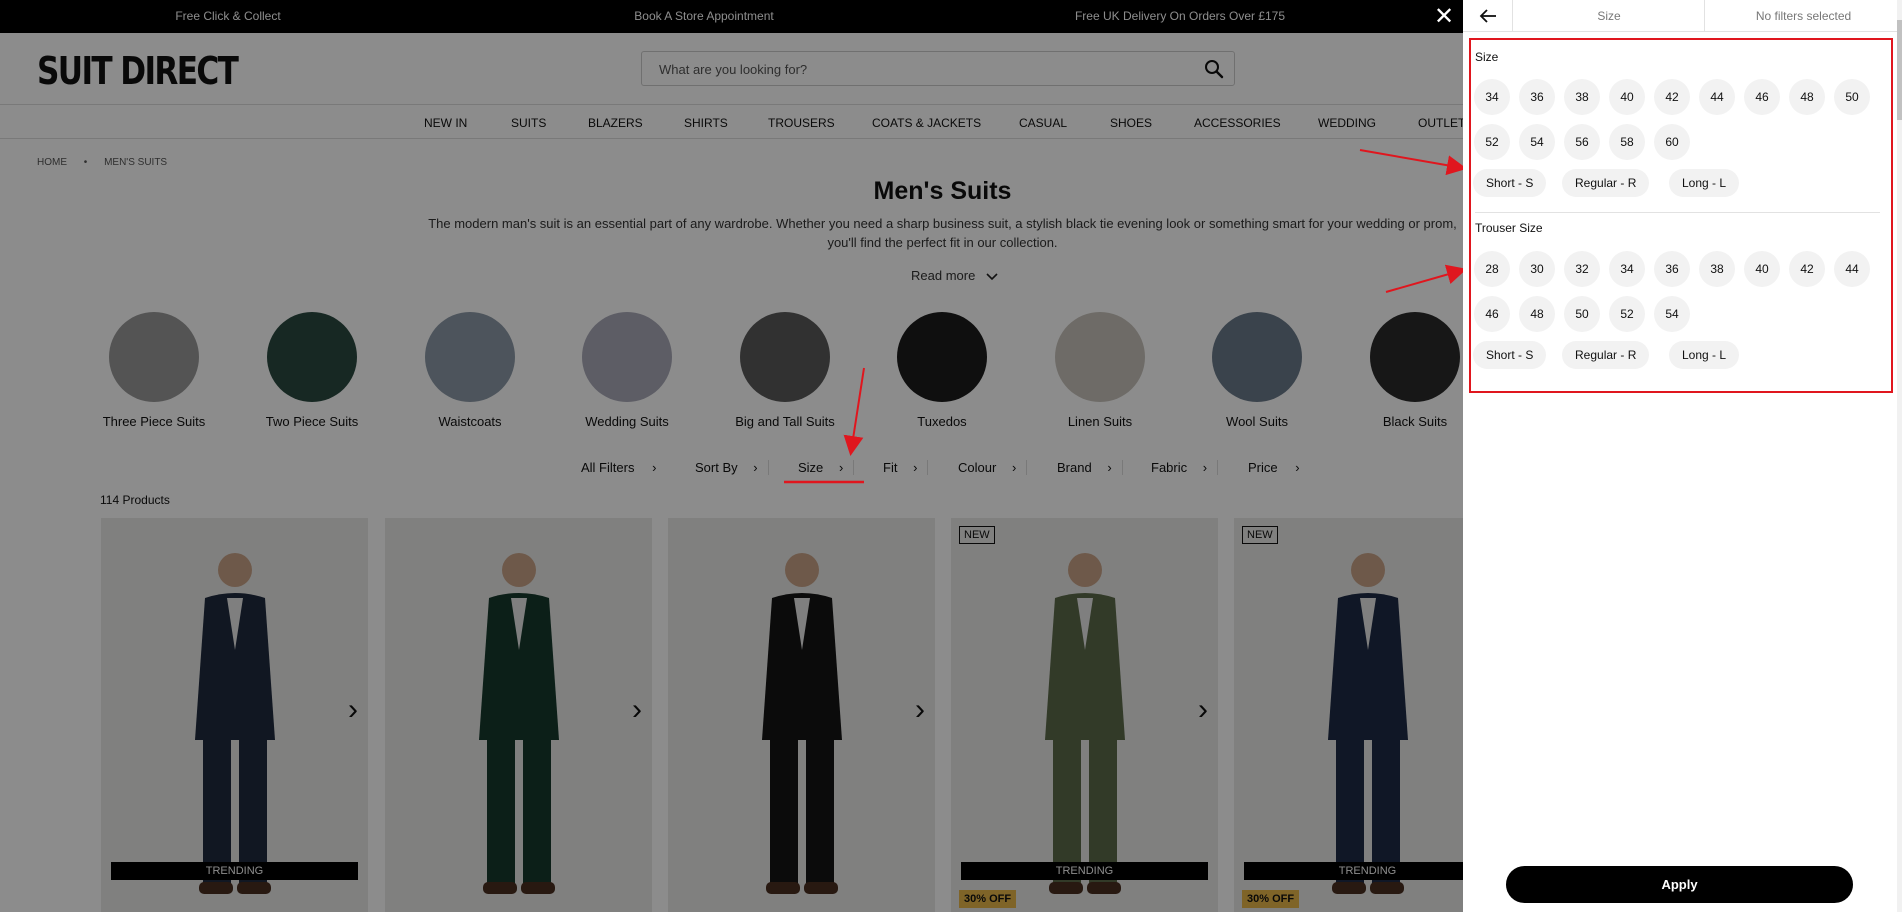 The height and width of the screenshot is (912, 1902). Describe the element at coordinates (1899, 456) in the screenshot. I see `scrollbar` at that location.